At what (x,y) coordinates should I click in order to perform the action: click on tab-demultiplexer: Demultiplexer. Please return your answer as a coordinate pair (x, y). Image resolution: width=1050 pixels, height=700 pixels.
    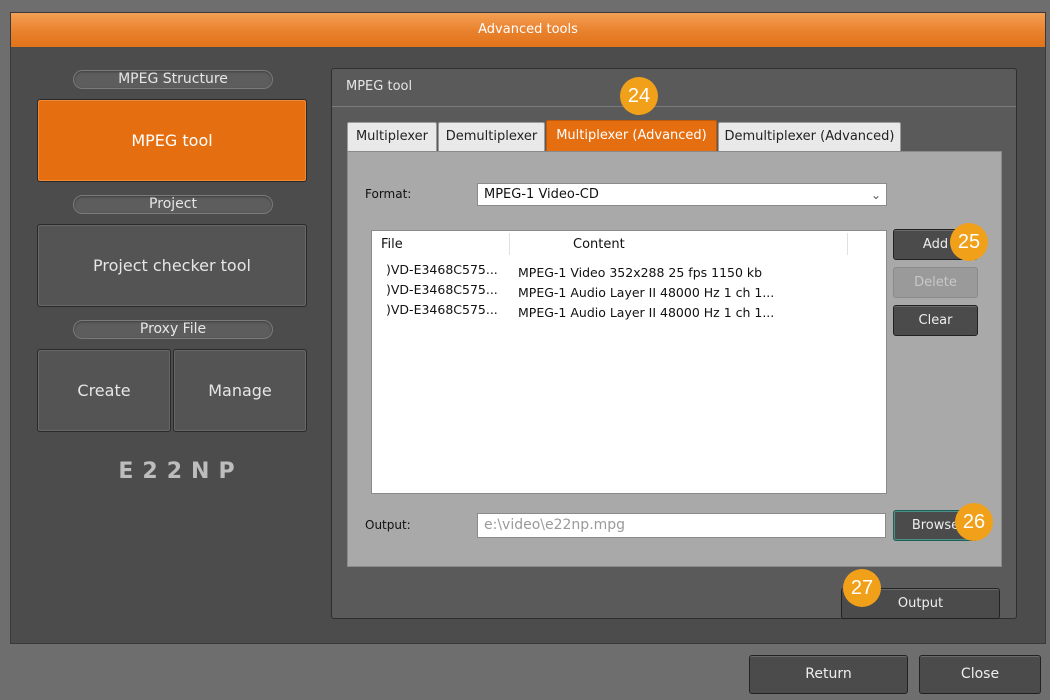
    Looking at the image, I should click on (491, 136).